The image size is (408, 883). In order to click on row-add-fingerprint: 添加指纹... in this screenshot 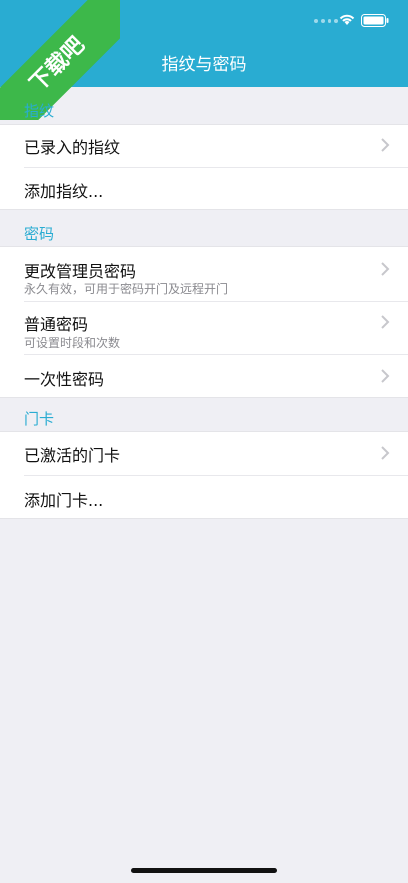, I will do `click(204, 189)`.